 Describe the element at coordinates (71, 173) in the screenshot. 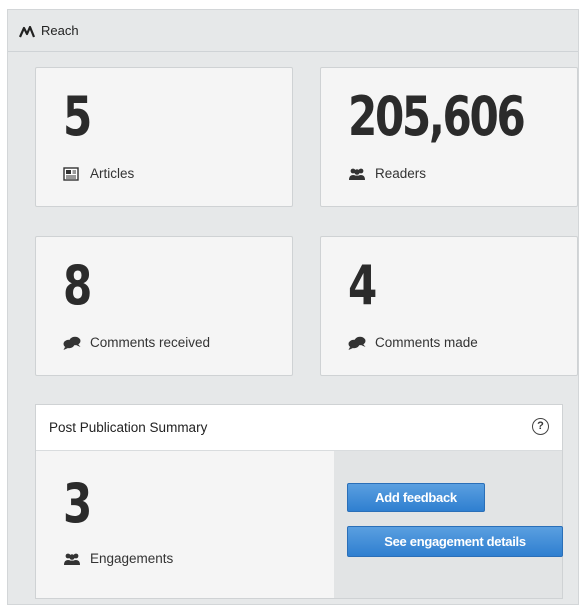

I see `article-icon` at that location.